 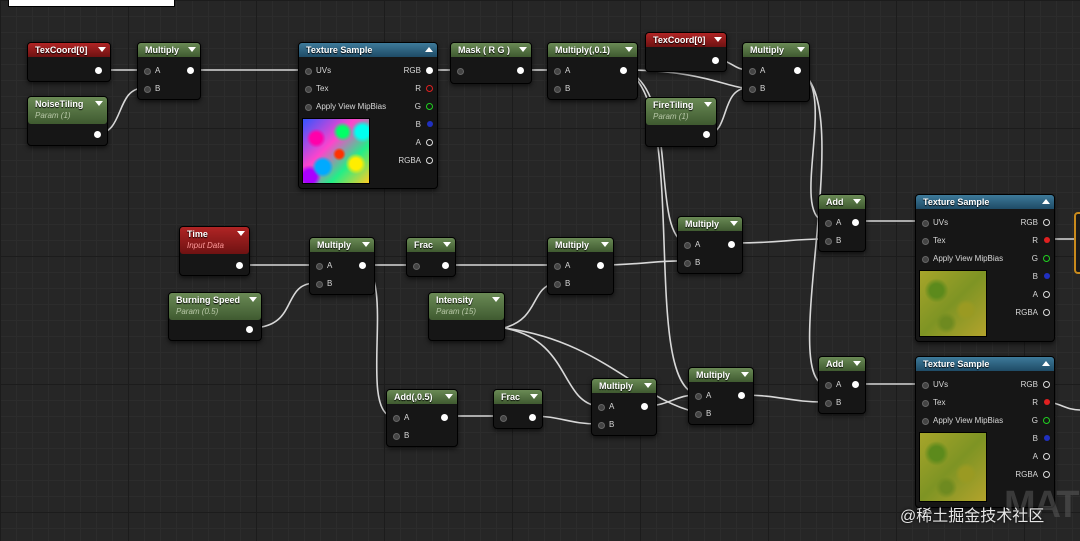 I want to click on offscreen-output-node, so click(x=1077, y=243).